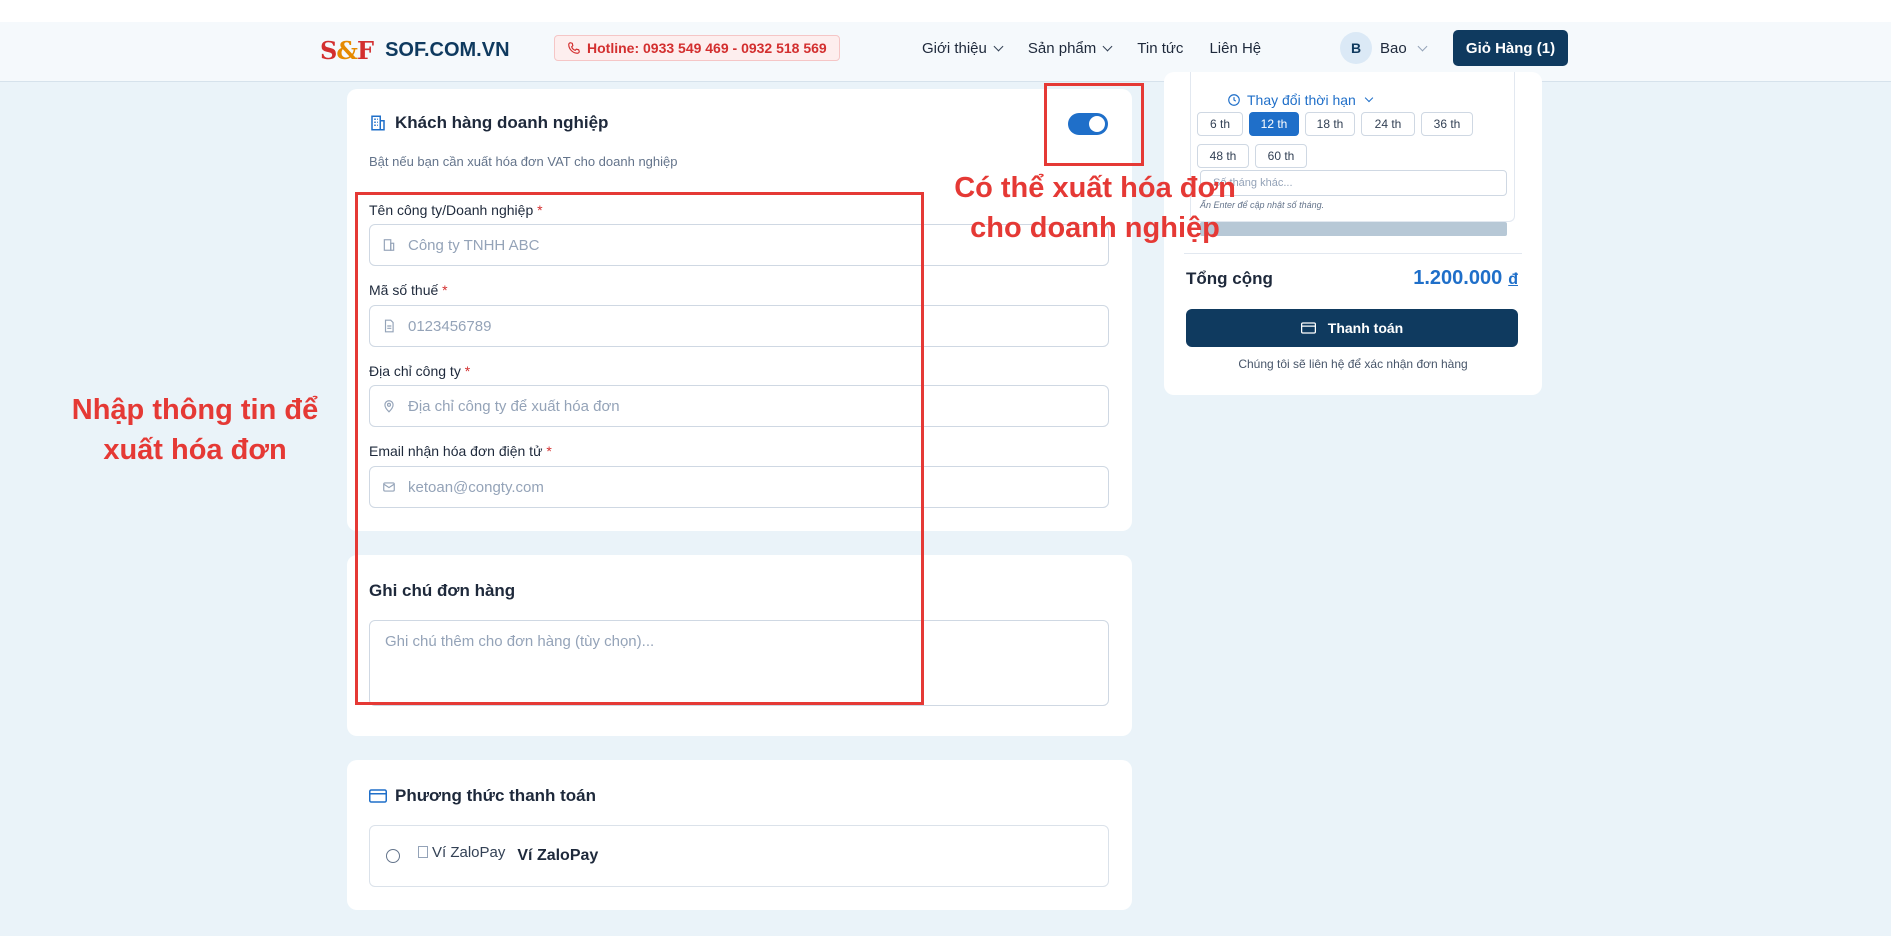  What do you see at coordinates (1353, 253) in the screenshot?
I see `divider` at bounding box center [1353, 253].